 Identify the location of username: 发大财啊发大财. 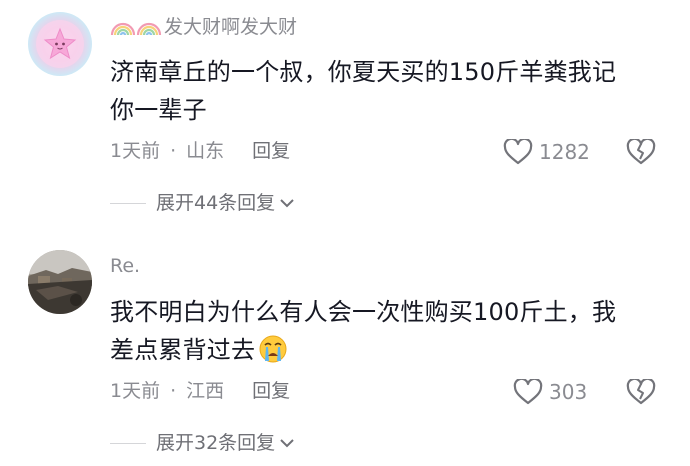
(203, 28).